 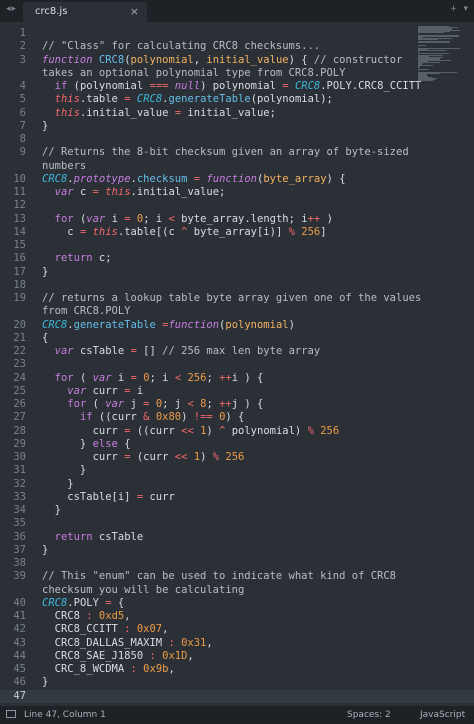 I want to click on code-token: csTable, so click(x=102, y=351).